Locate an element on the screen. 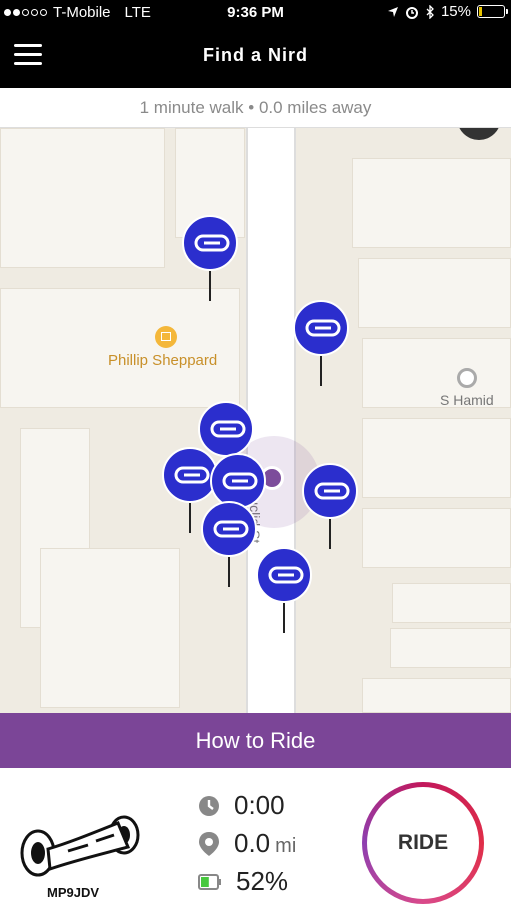 Image resolution: width=511 pixels, height=920 pixels. poi-place-label: S Hamid is located at coordinates (467, 400).